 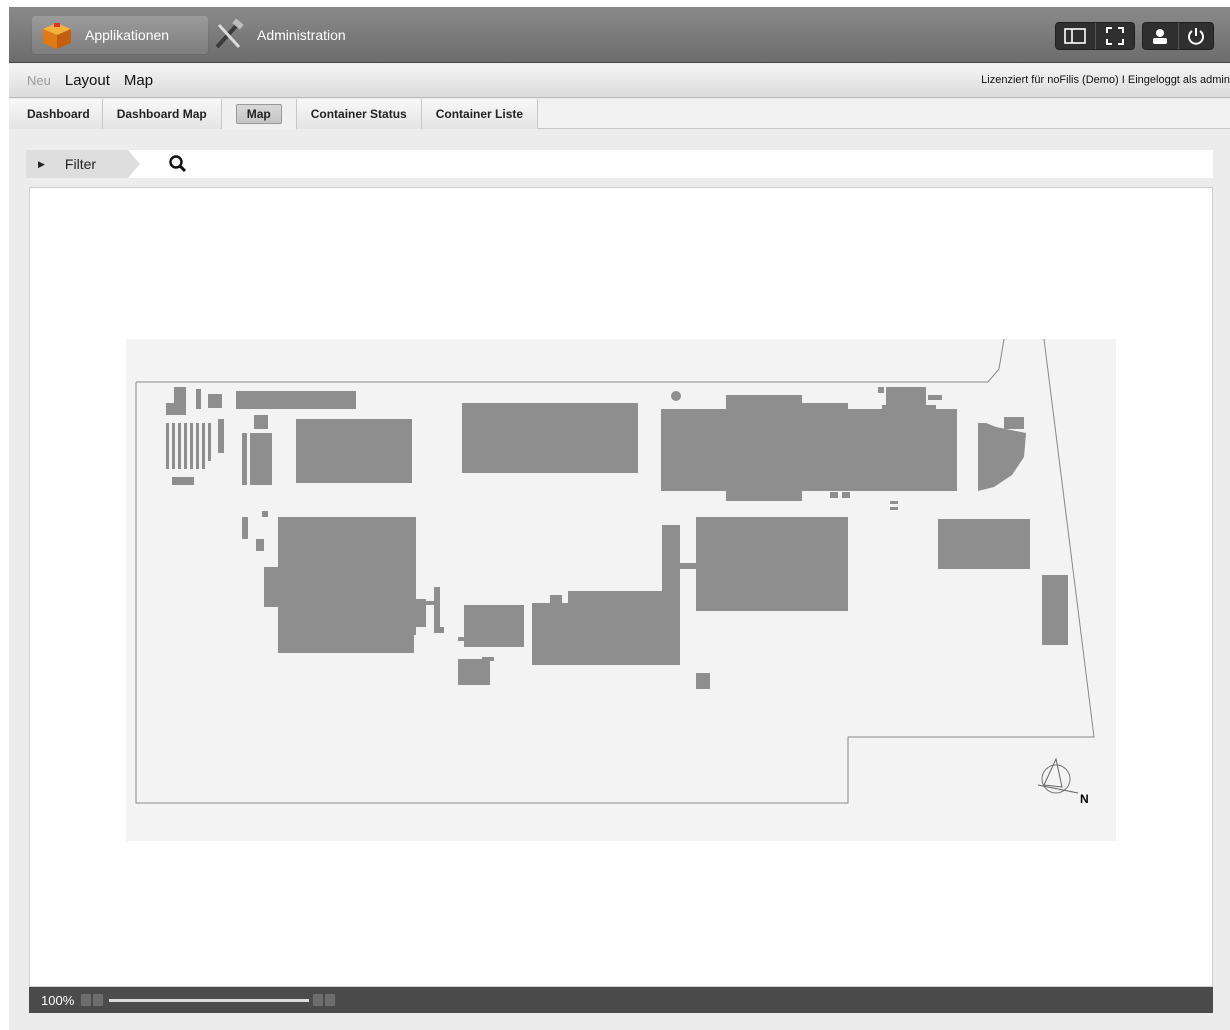 What do you see at coordinates (330, 1000) in the screenshot?
I see `zoom-last-button` at bounding box center [330, 1000].